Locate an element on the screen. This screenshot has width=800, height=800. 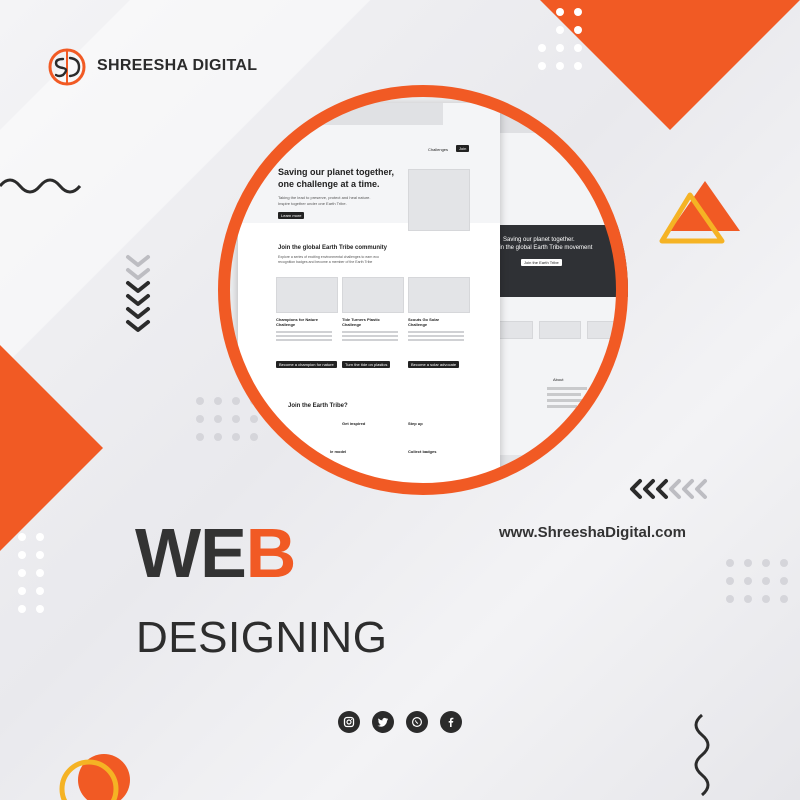
wavy-line-icon is located at coordinates (41, 186).